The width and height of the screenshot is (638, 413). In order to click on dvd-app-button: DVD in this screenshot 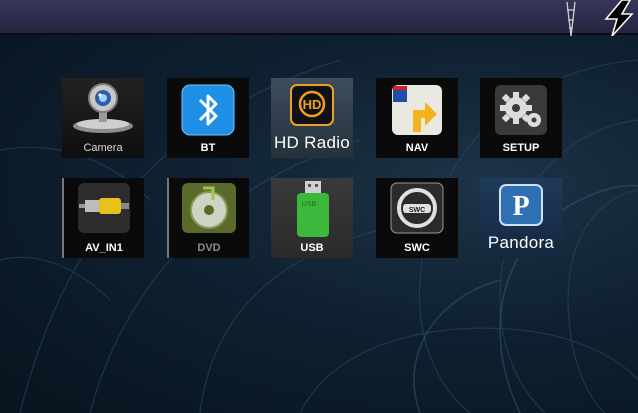, I will do `click(208, 218)`.